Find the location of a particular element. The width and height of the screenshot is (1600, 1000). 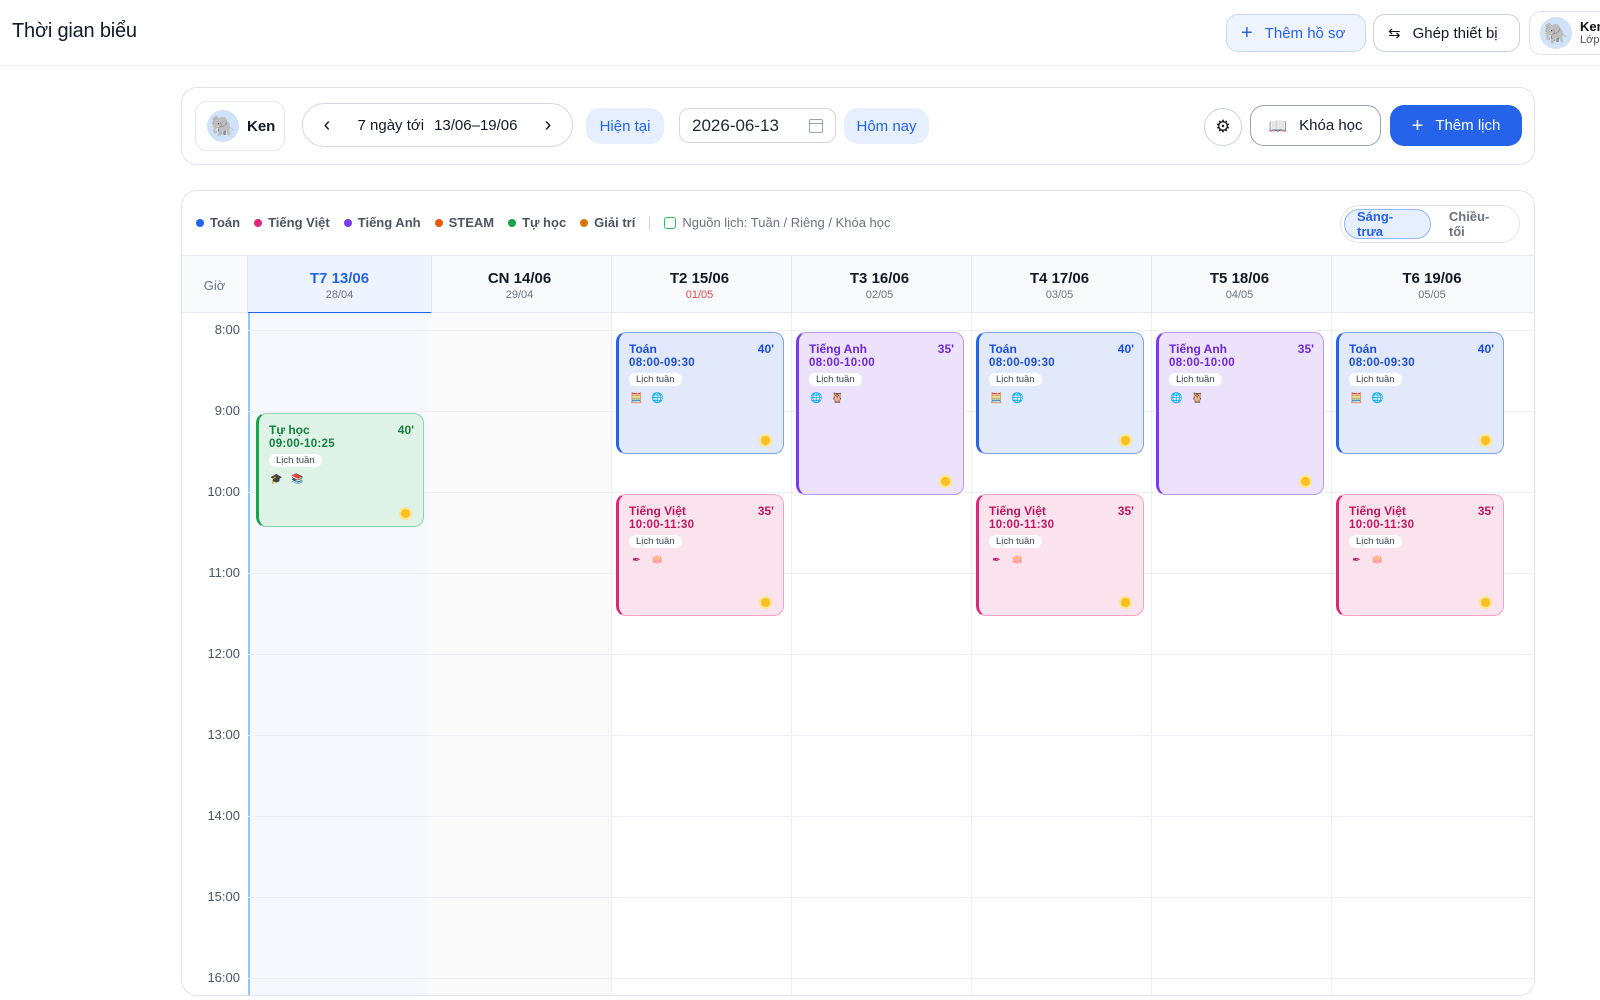

courses-button: 📖 Khóa học is located at coordinates (1315, 125).